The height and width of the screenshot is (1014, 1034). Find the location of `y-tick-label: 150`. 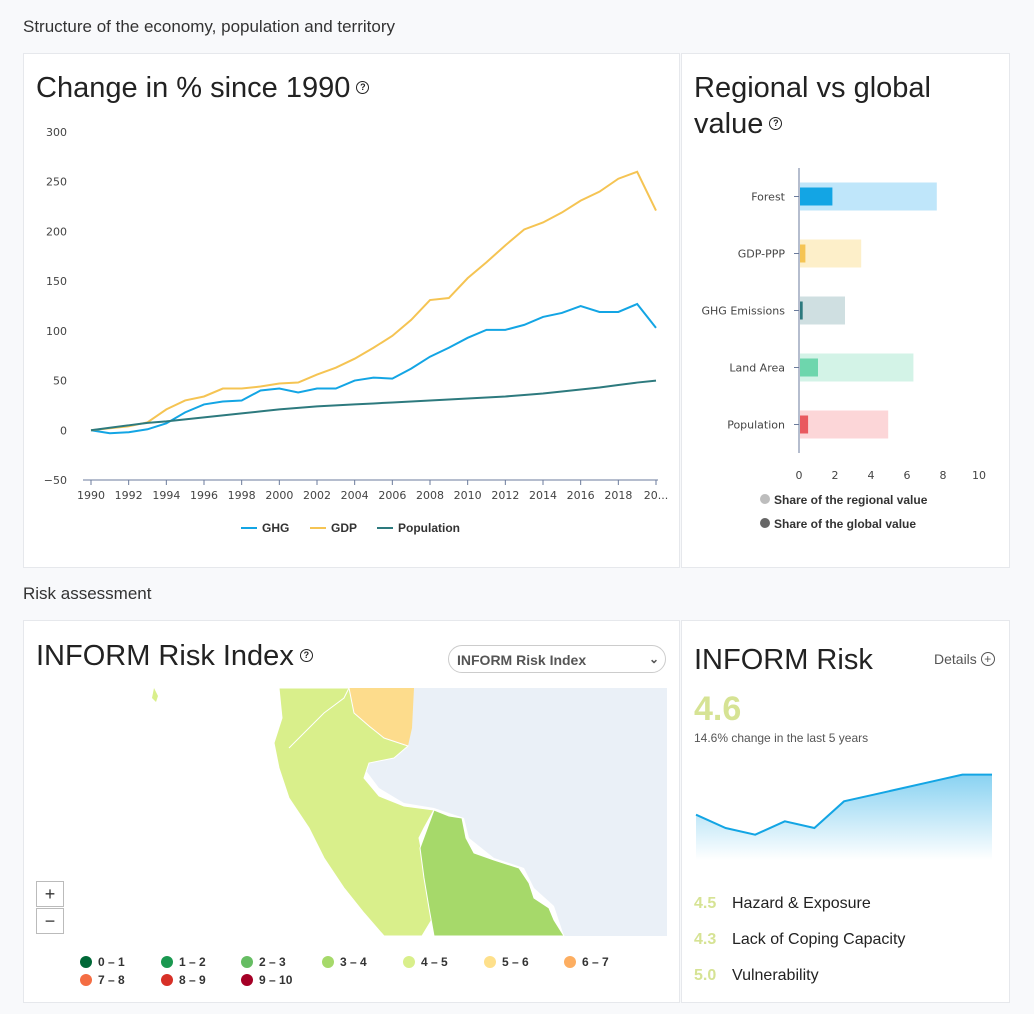

y-tick-label: 150 is located at coordinates (56, 281).